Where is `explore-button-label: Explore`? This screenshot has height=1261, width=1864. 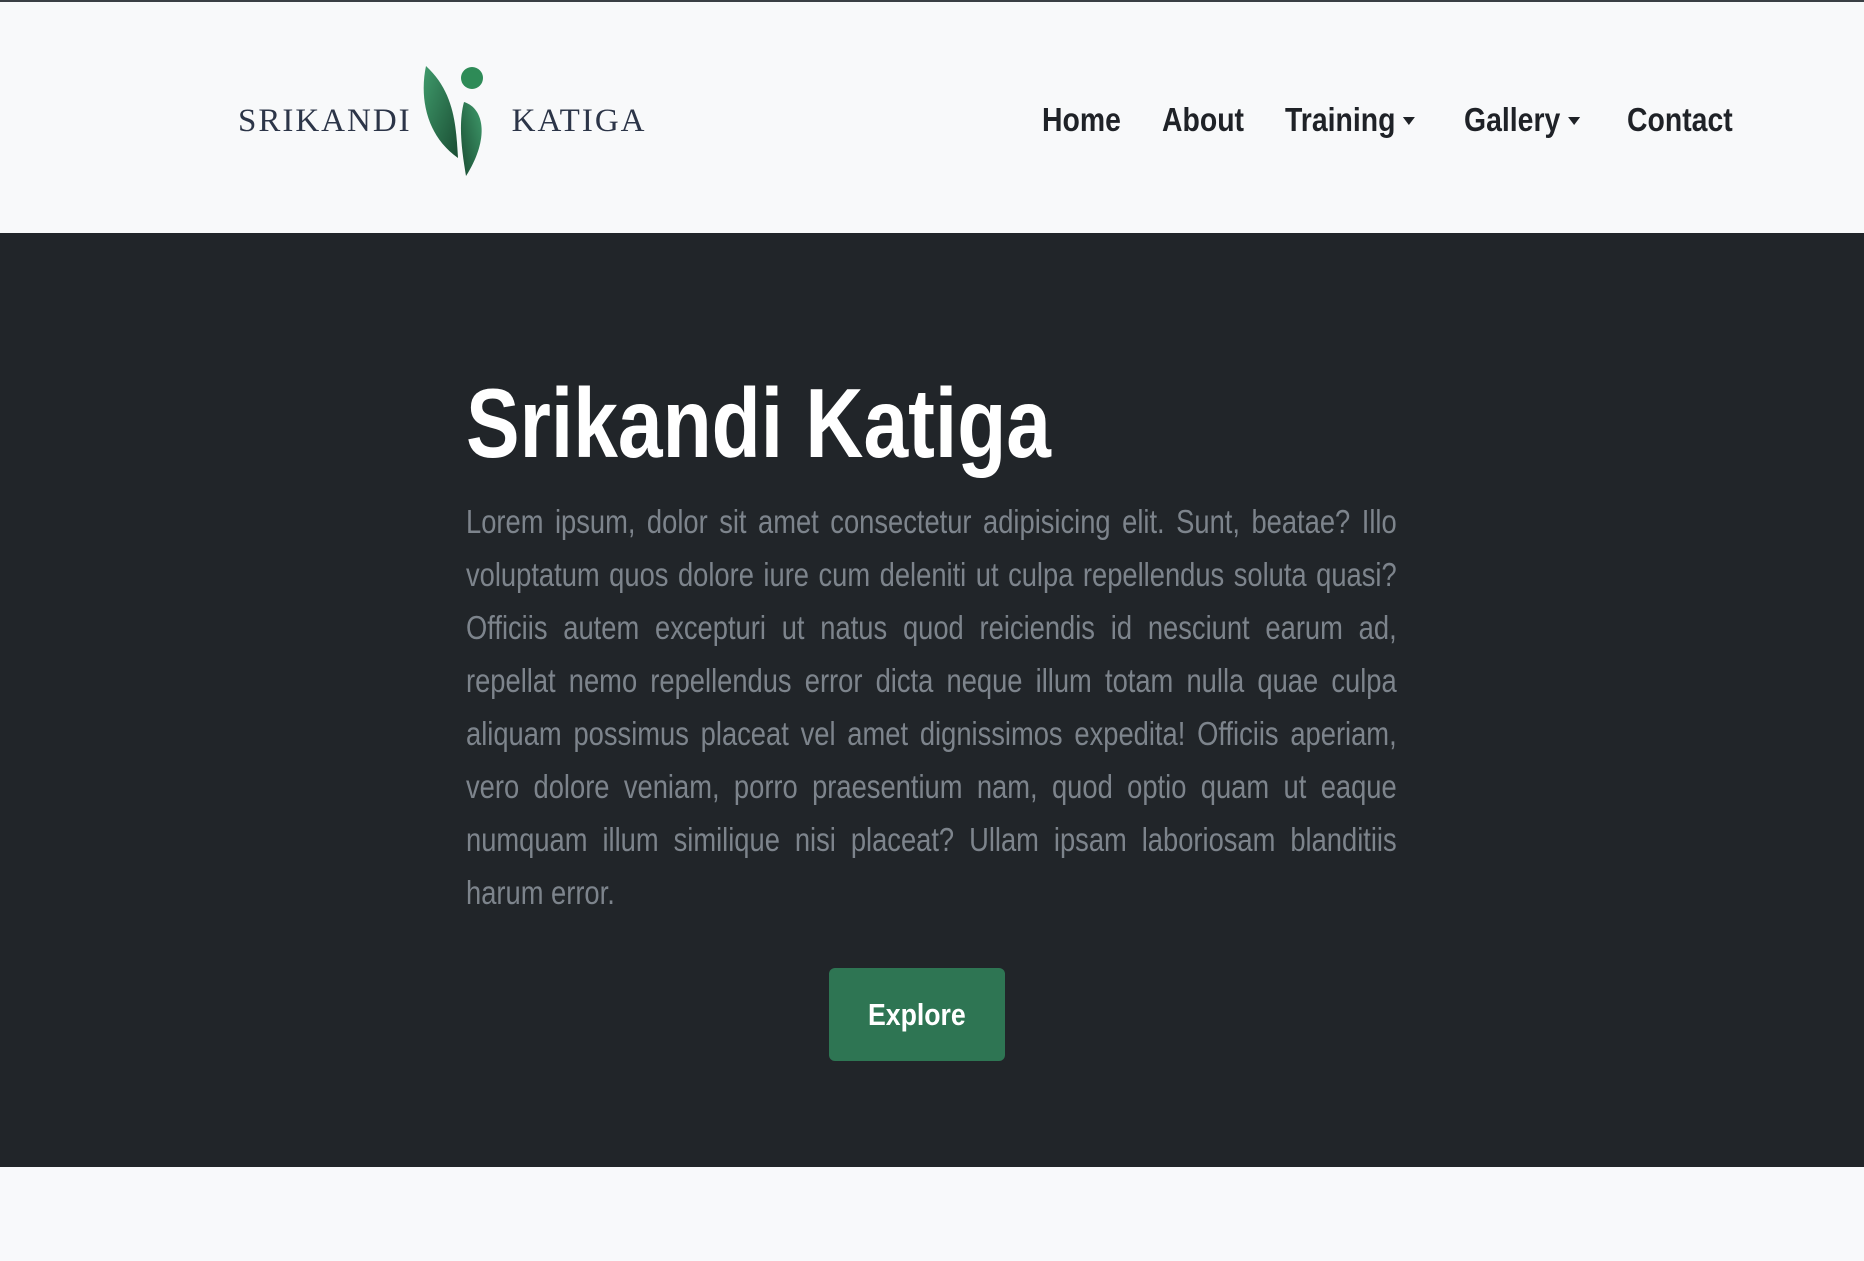 explore-button-label: Explore is located at coordinates (917, 1014).